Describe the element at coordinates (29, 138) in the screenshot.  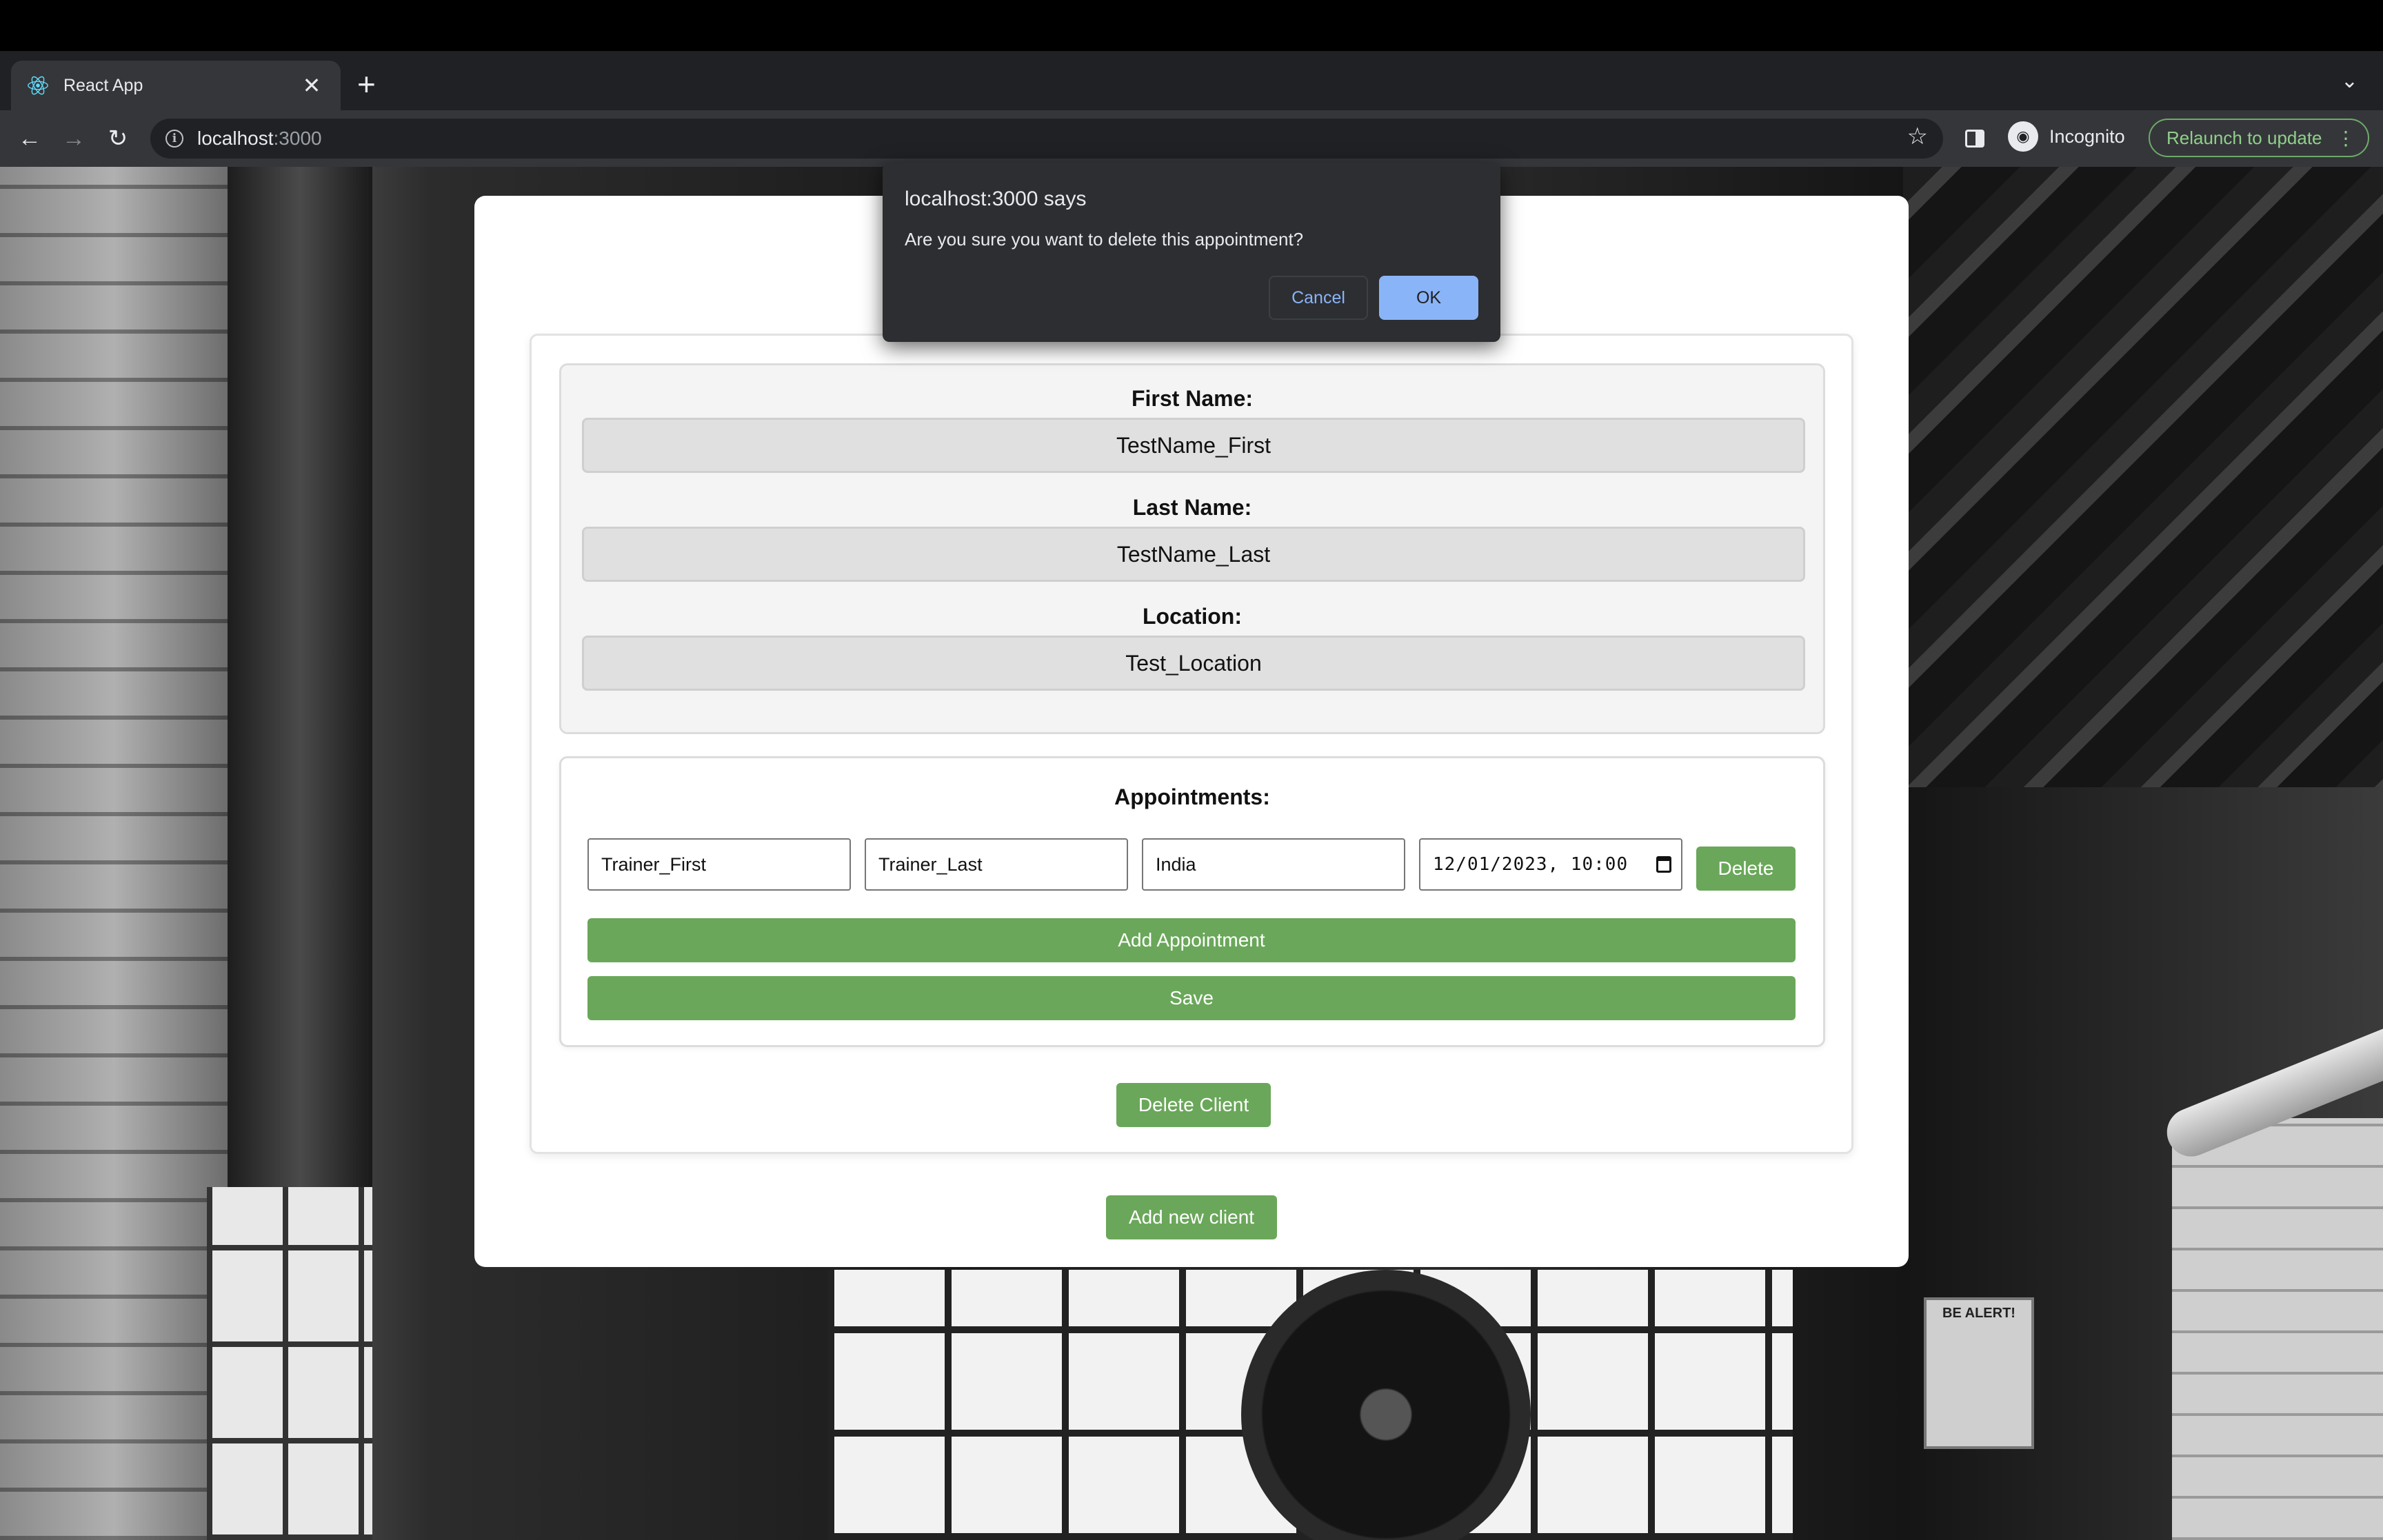
I see `back-icon: ←` at that location.